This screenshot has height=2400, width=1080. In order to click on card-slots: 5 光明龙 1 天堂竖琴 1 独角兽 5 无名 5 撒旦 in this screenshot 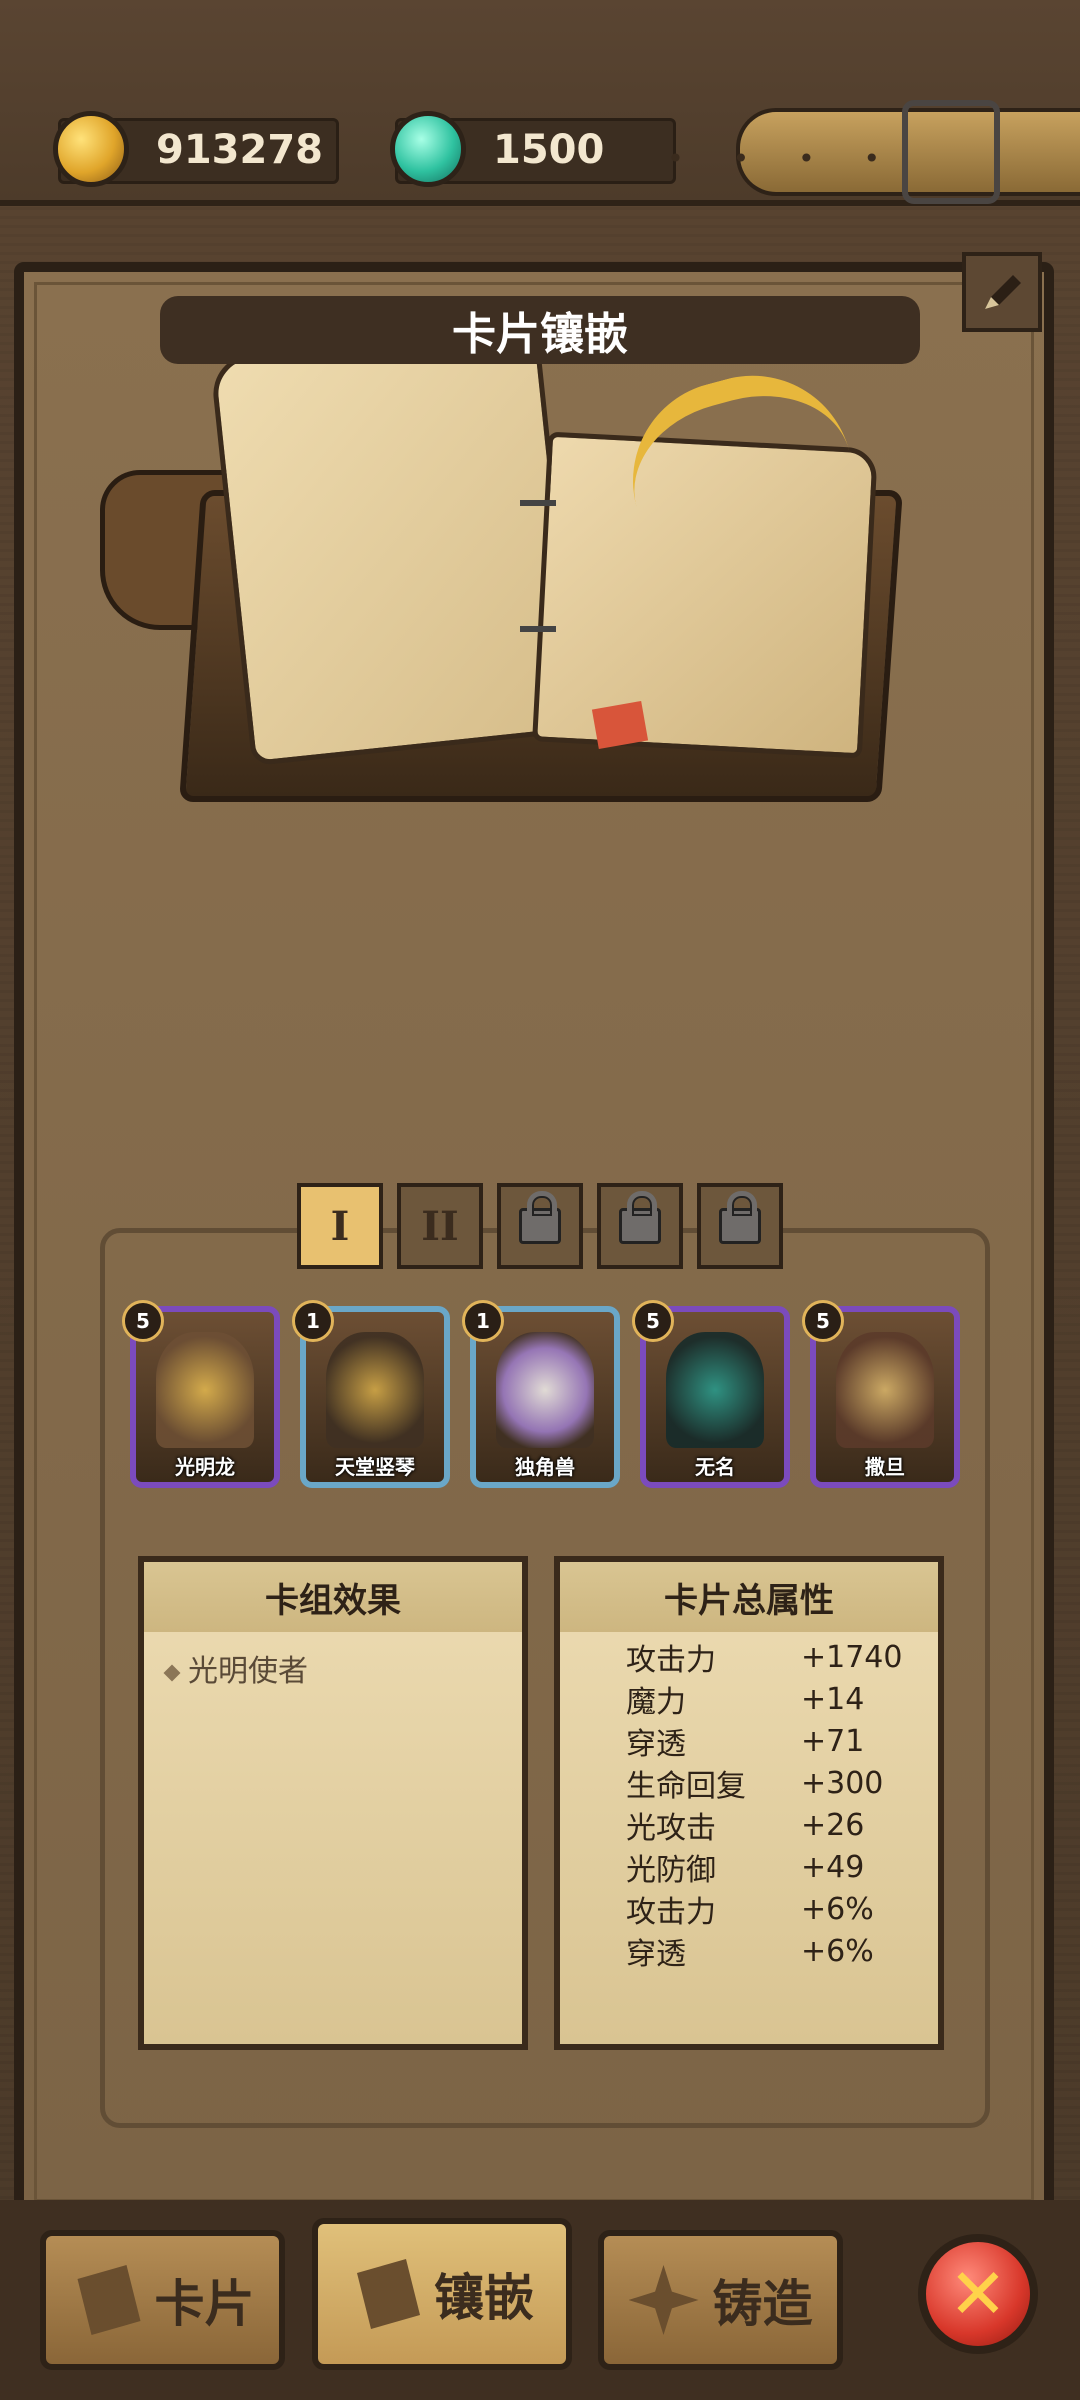, I will do `click(541, 1398)`.